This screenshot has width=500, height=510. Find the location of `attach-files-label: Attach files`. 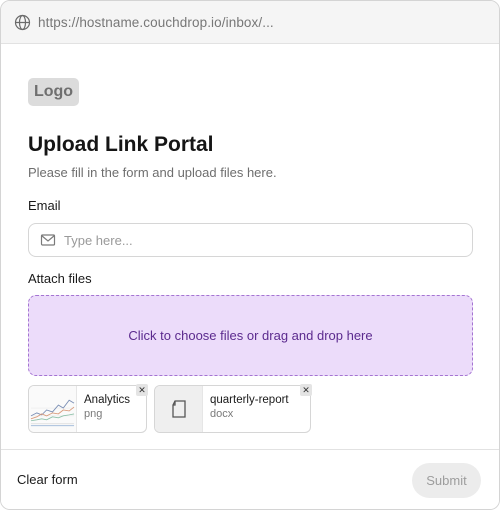

attach-files-label: Attach files is located at coordinates (60, 278).